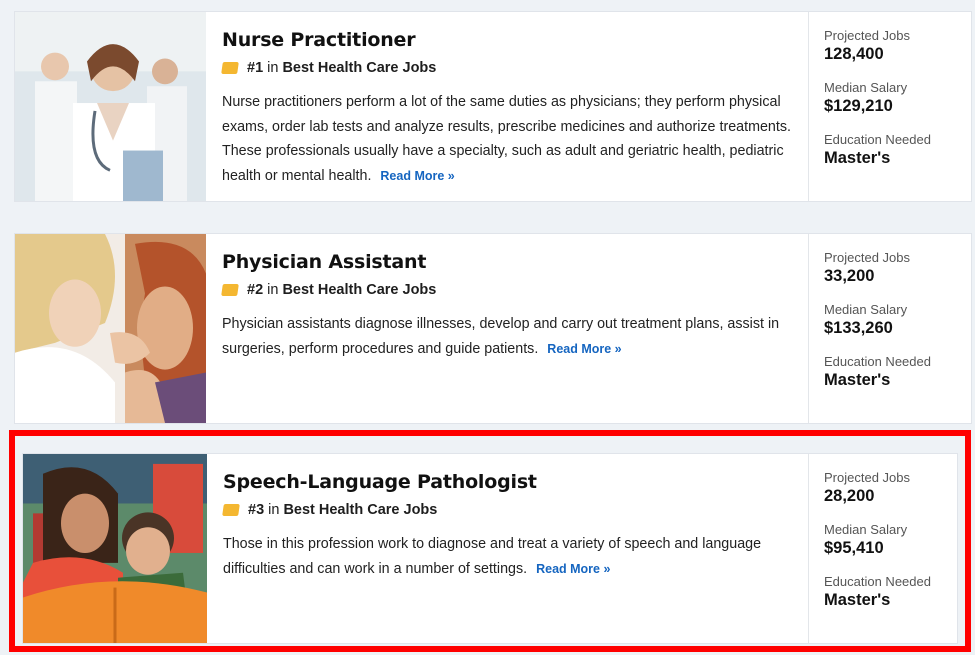 The width and height of the screenshot is (975, 655). Describe the element at coordinates (858, 328) in the screenshot. I see `median-salary-value: $133,260` at that location.